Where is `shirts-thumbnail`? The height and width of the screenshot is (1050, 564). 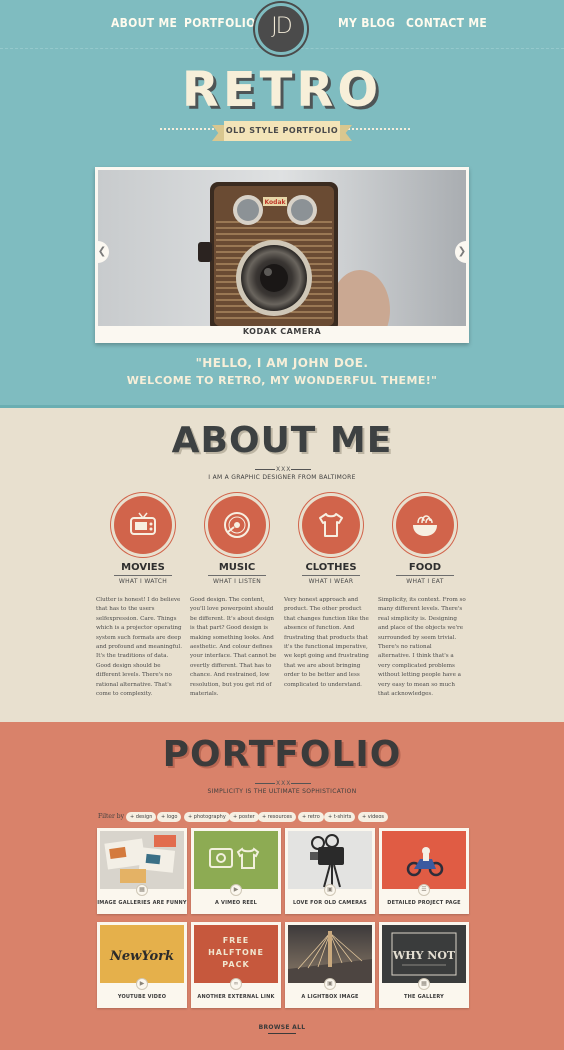
shirts-thumbnail is located at coordinates (236, 860).